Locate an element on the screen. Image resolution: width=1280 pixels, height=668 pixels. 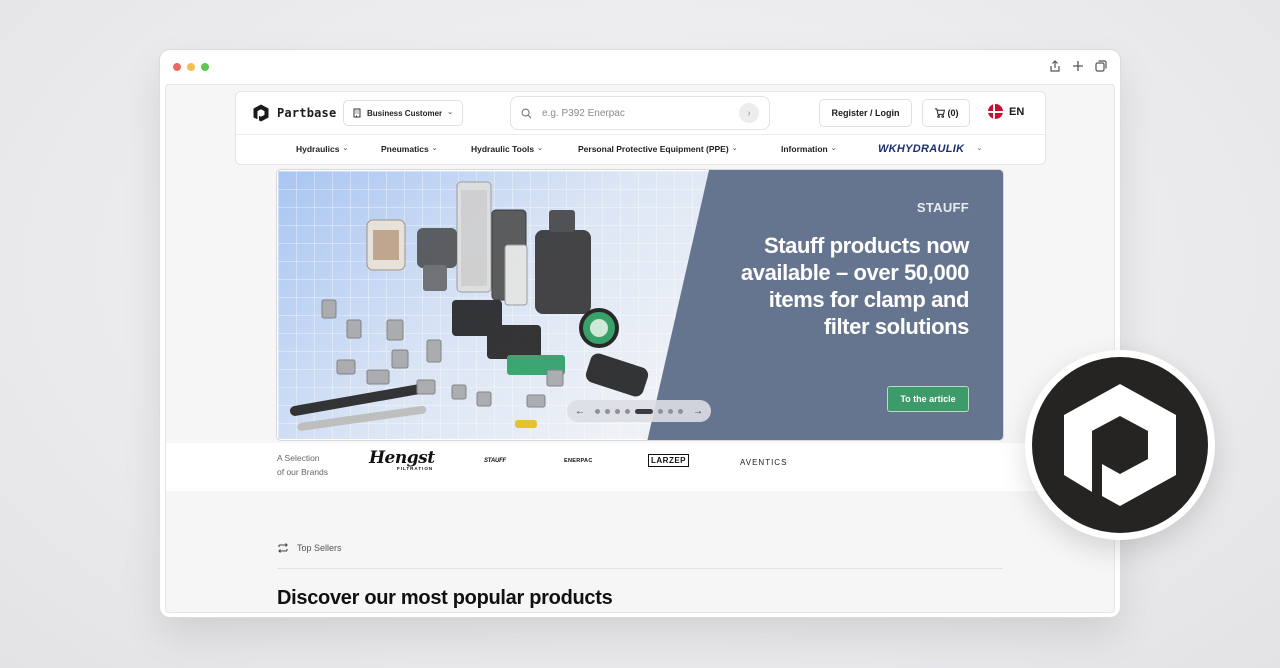
enerpac-logo: ENERPAC is located at coordinates (578, 461).